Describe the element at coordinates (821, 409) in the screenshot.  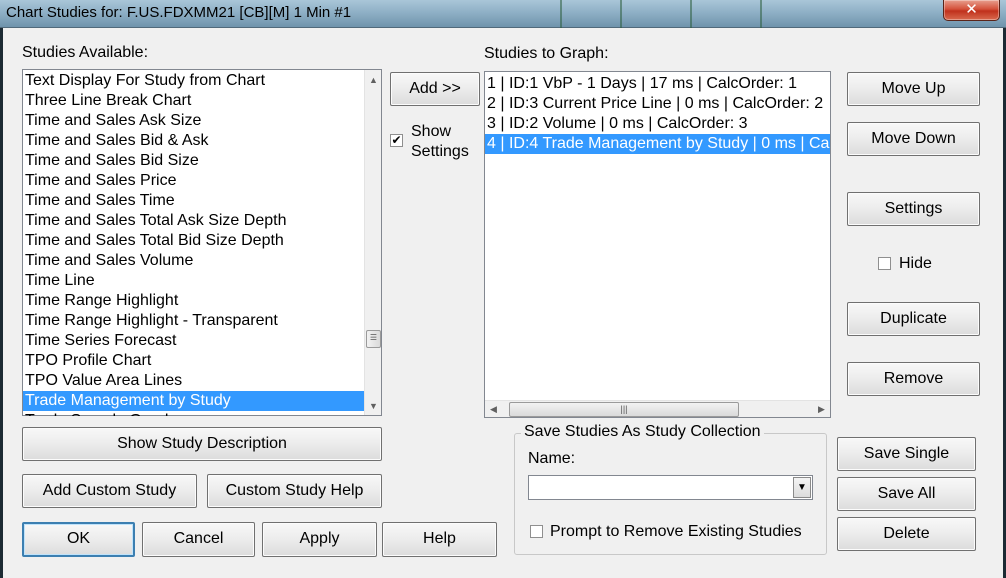
I see `scroll-right-icon: ▶` at that location.